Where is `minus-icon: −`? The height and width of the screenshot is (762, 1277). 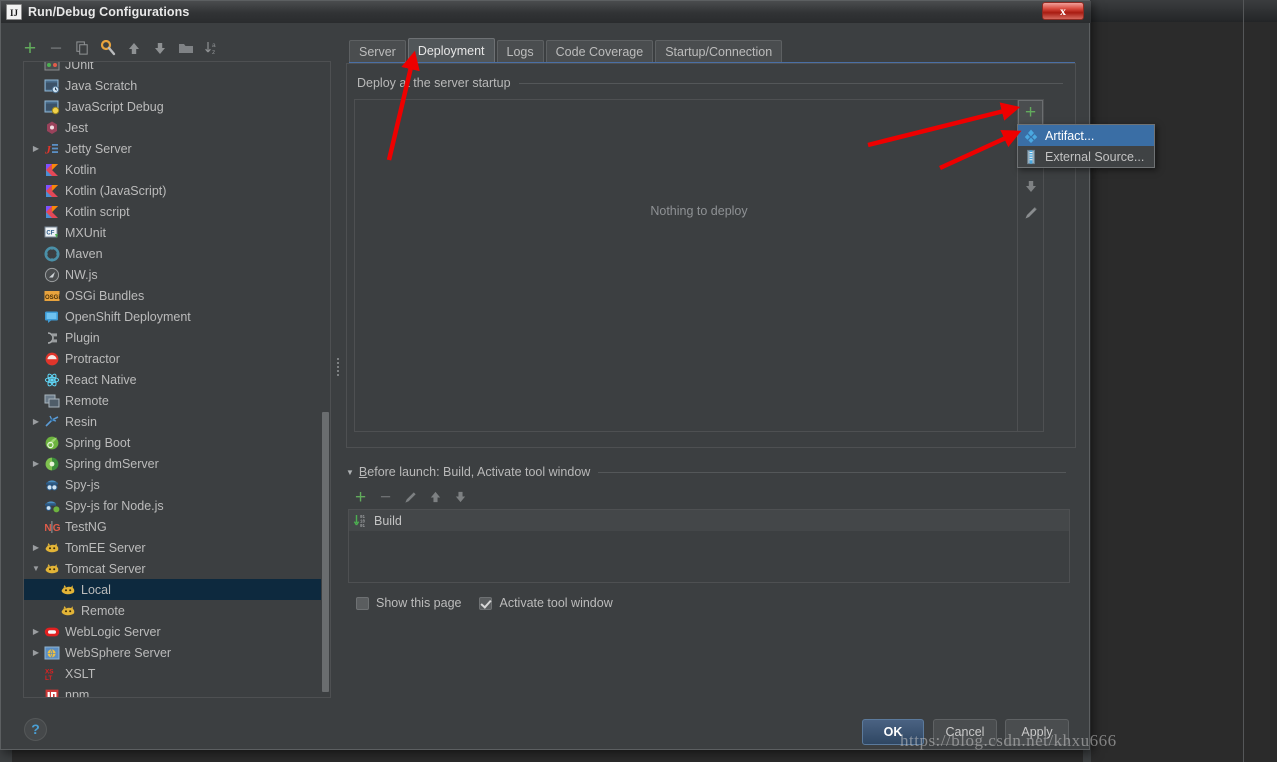
minus-icon: − is located at coordinates (56, 48).